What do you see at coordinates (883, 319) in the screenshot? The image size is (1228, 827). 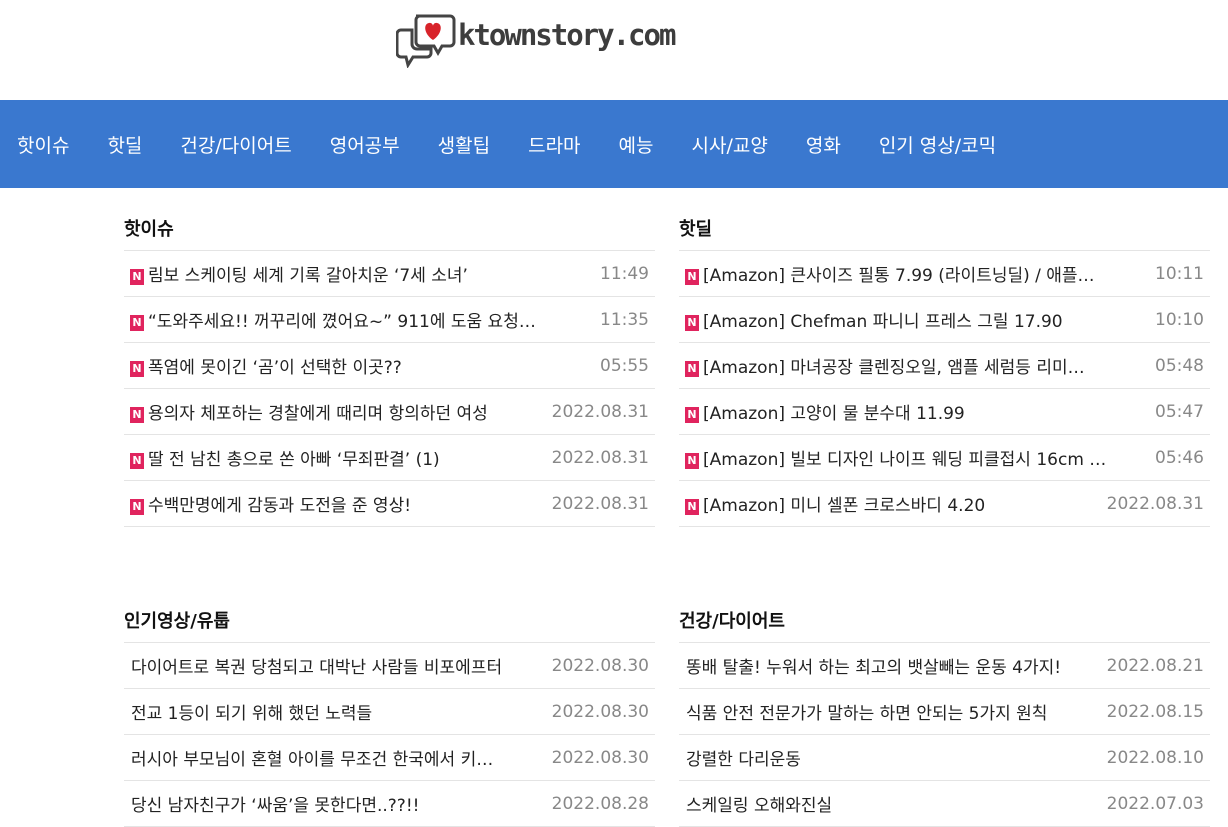 I see `post-title: [Amazon] Chefman 파니니 프레스 그릴 17.90` at bounding box center [883, 319].